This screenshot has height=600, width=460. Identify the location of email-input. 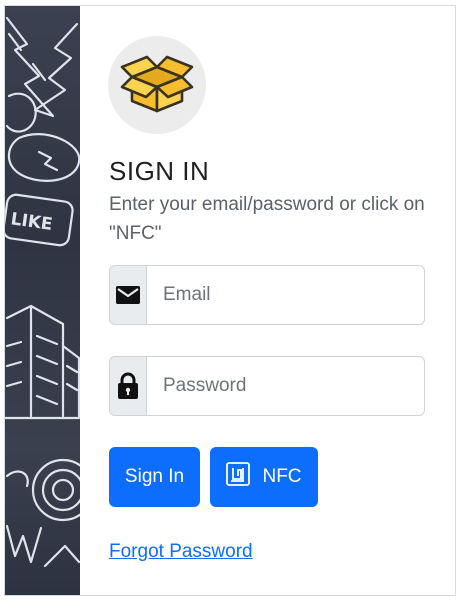
(285, 295).